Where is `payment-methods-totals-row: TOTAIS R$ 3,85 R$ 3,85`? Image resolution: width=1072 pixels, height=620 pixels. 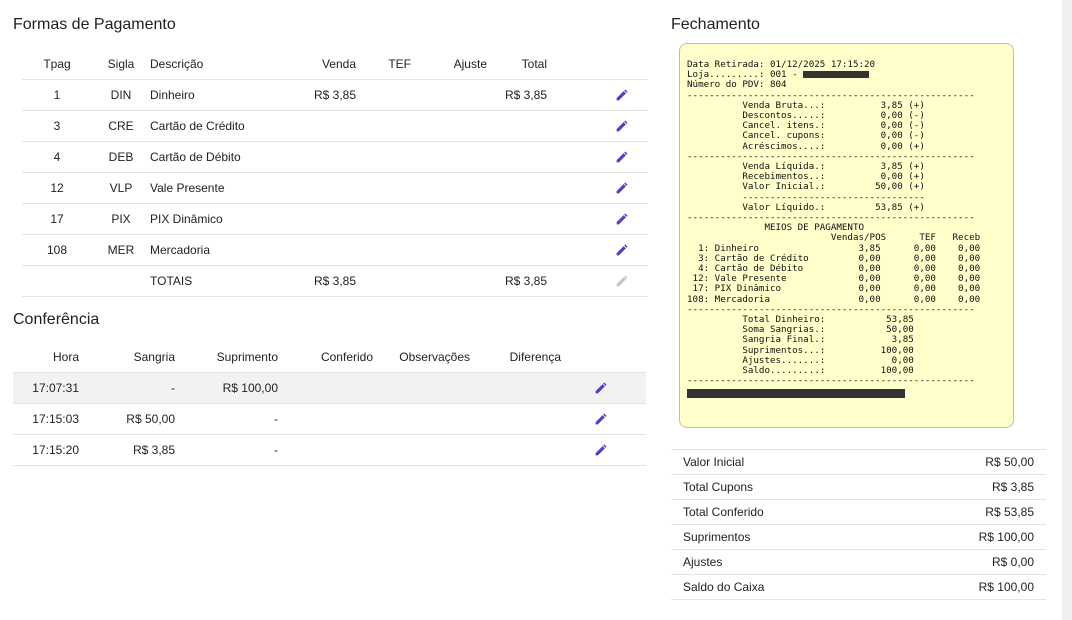
payment-methods-totals-row: TOTAIS R$ 3,85 R$ 3,85 is located at coordinates (335, 281).